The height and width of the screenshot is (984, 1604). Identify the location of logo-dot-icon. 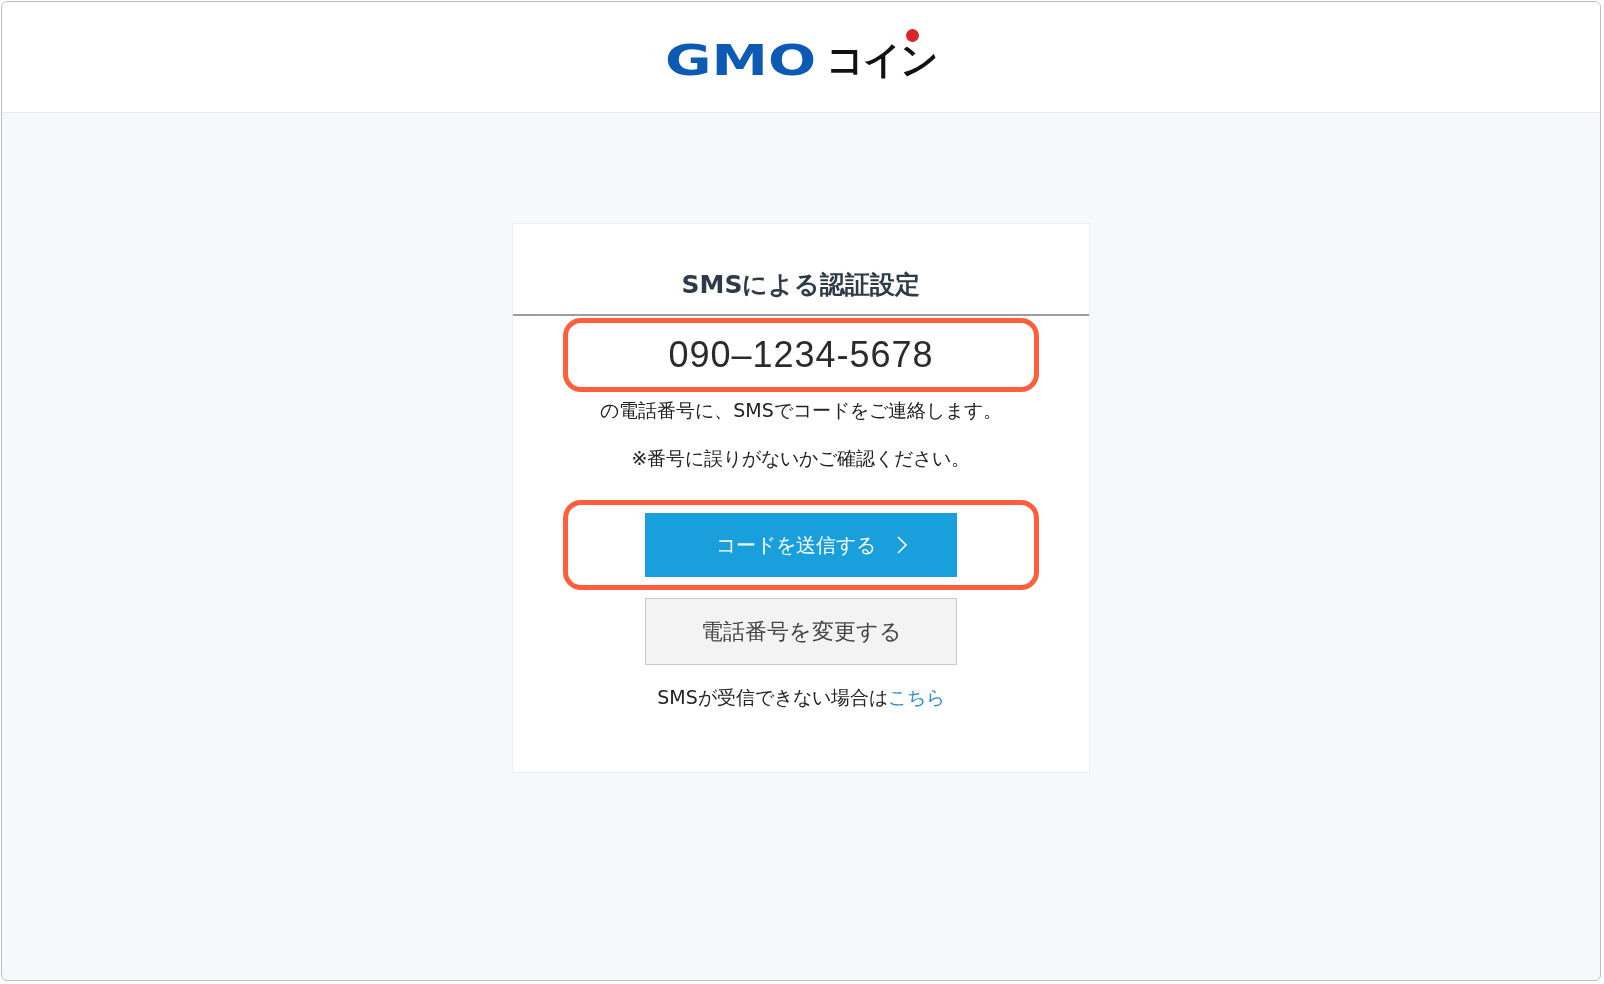
(913, 35).